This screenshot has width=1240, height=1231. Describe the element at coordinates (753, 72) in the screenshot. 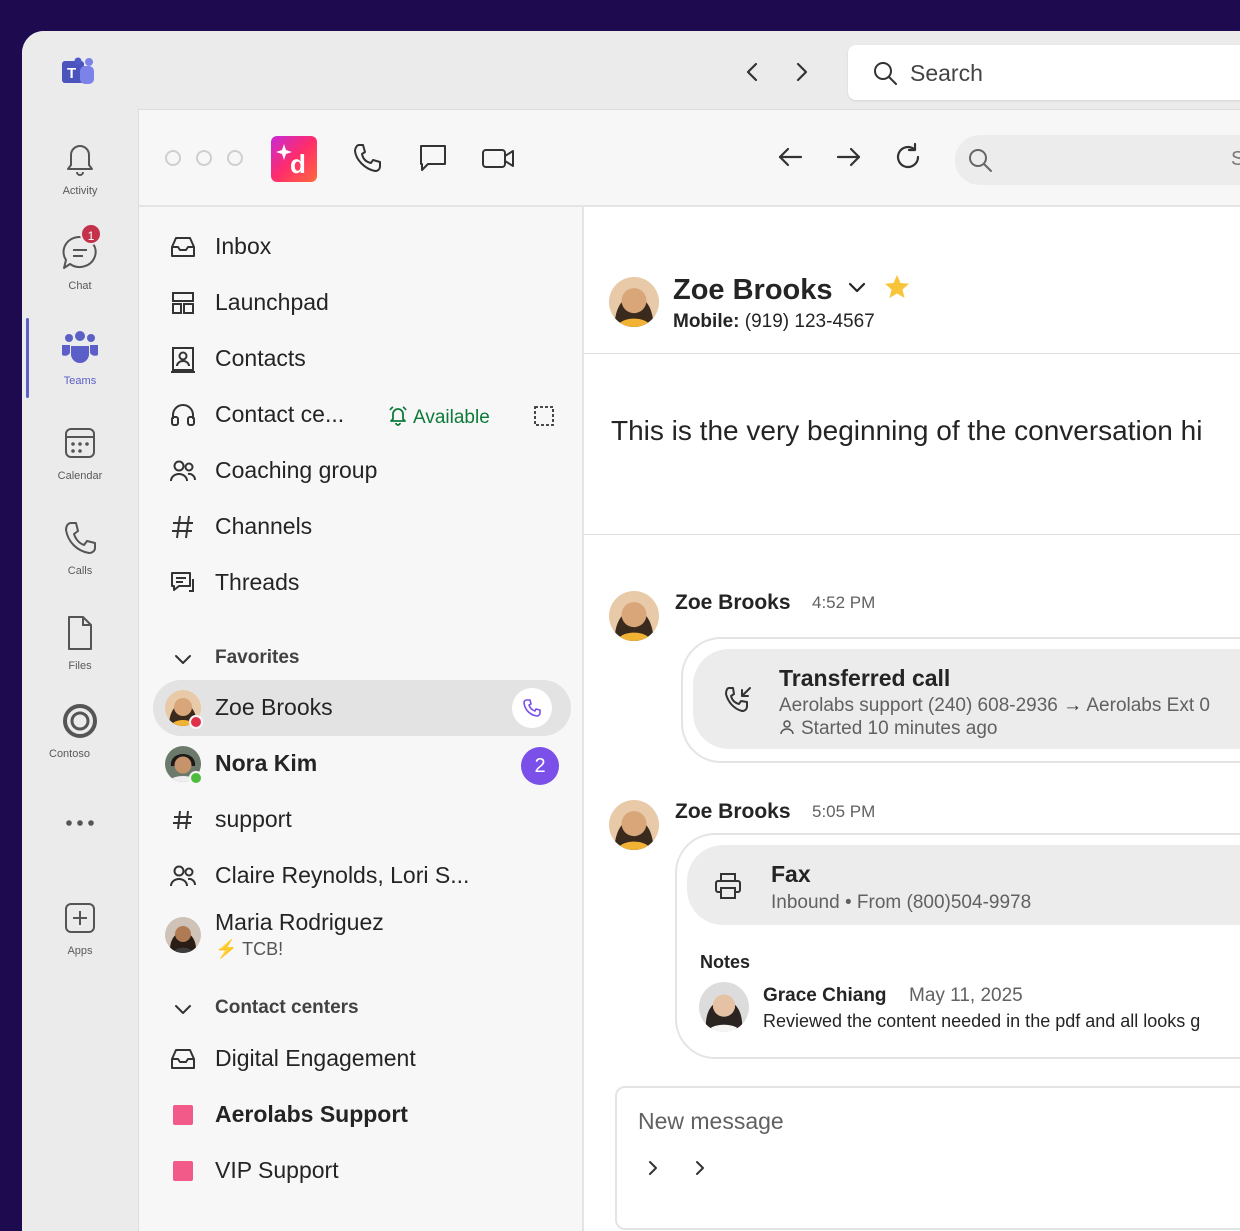

I see `back-chevron-icon` at that location.